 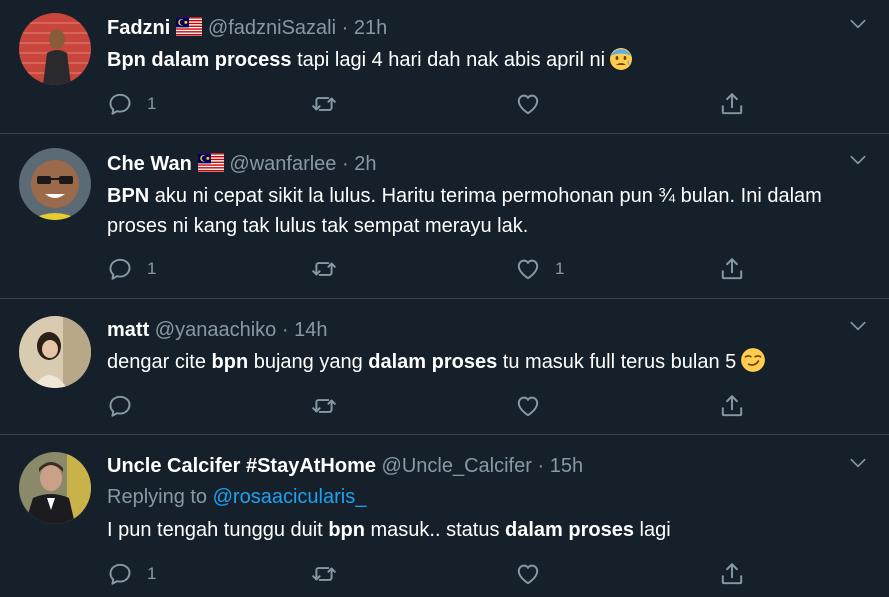 What do you see at coordinates (159, 362) in the screenshot?
I see `tweet-text-span: dengar cite` at bounding box center [159, 362].